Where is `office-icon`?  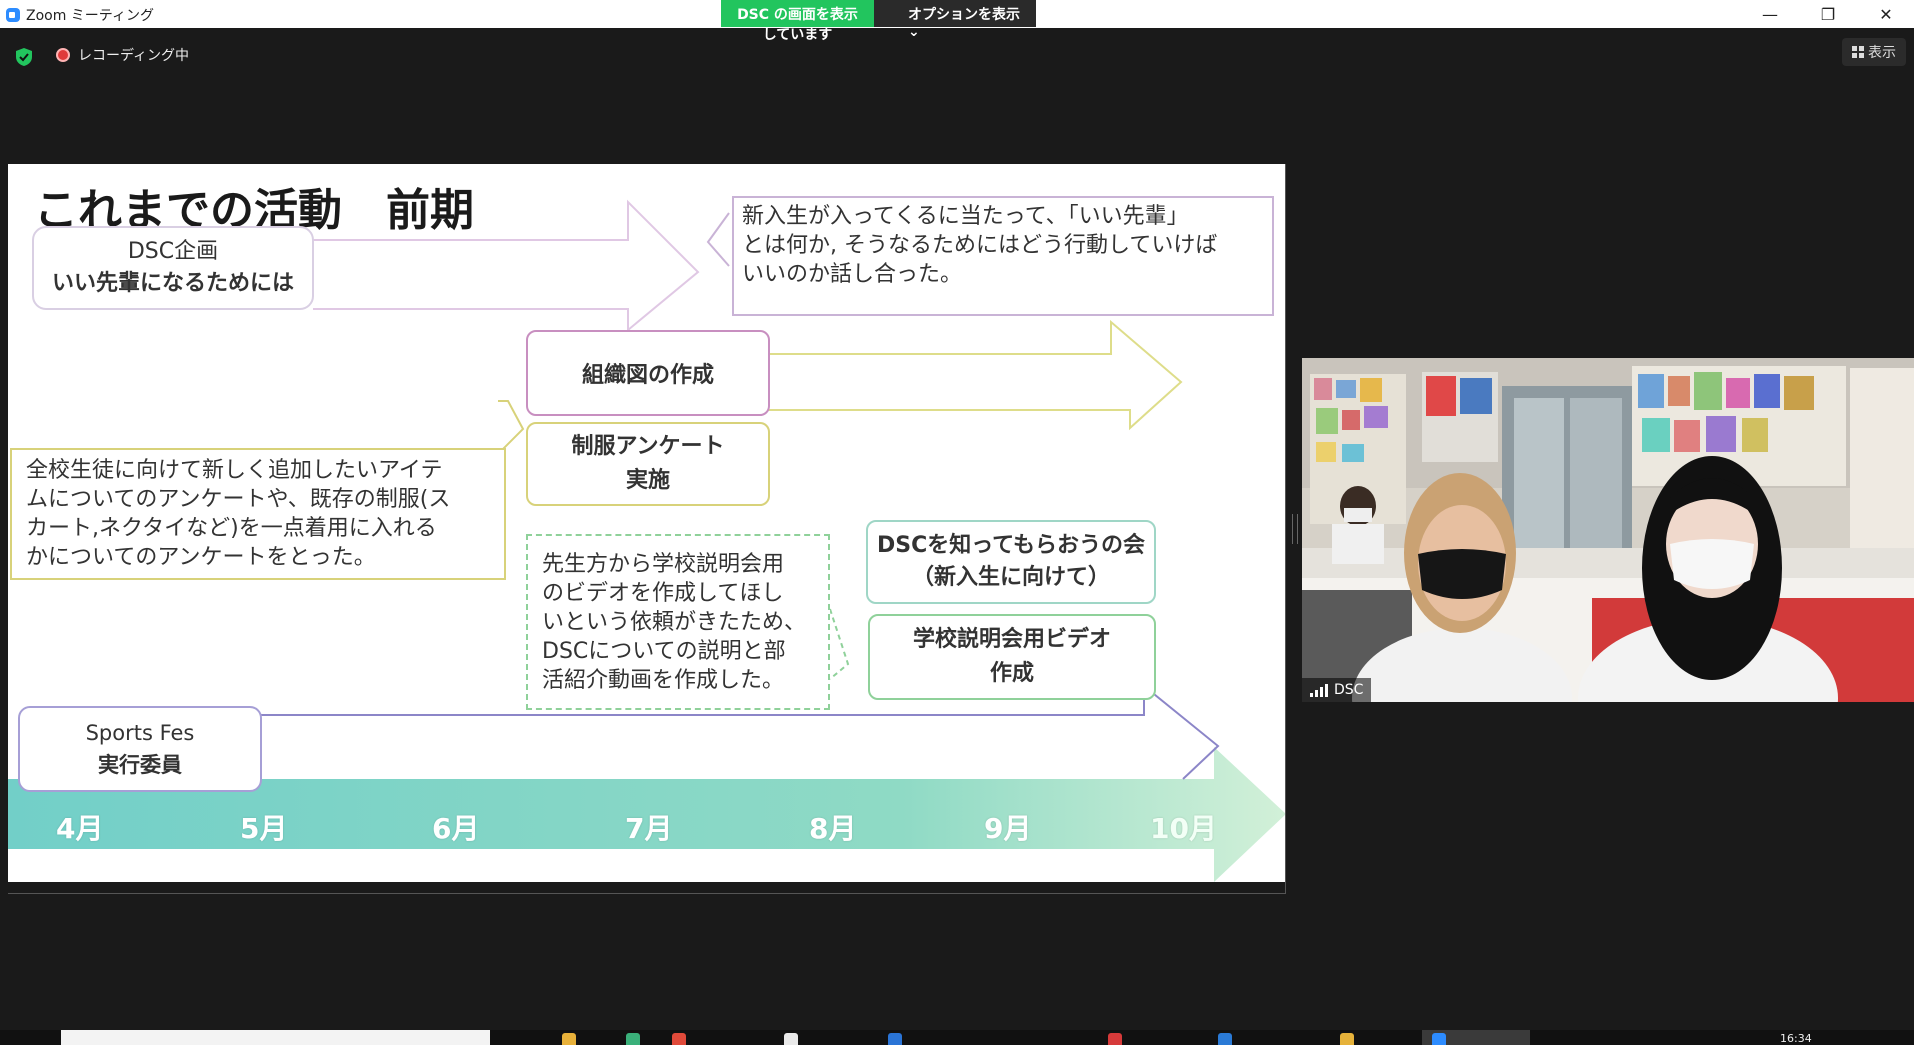 office-icon is located at coordinates (1115, 1039).